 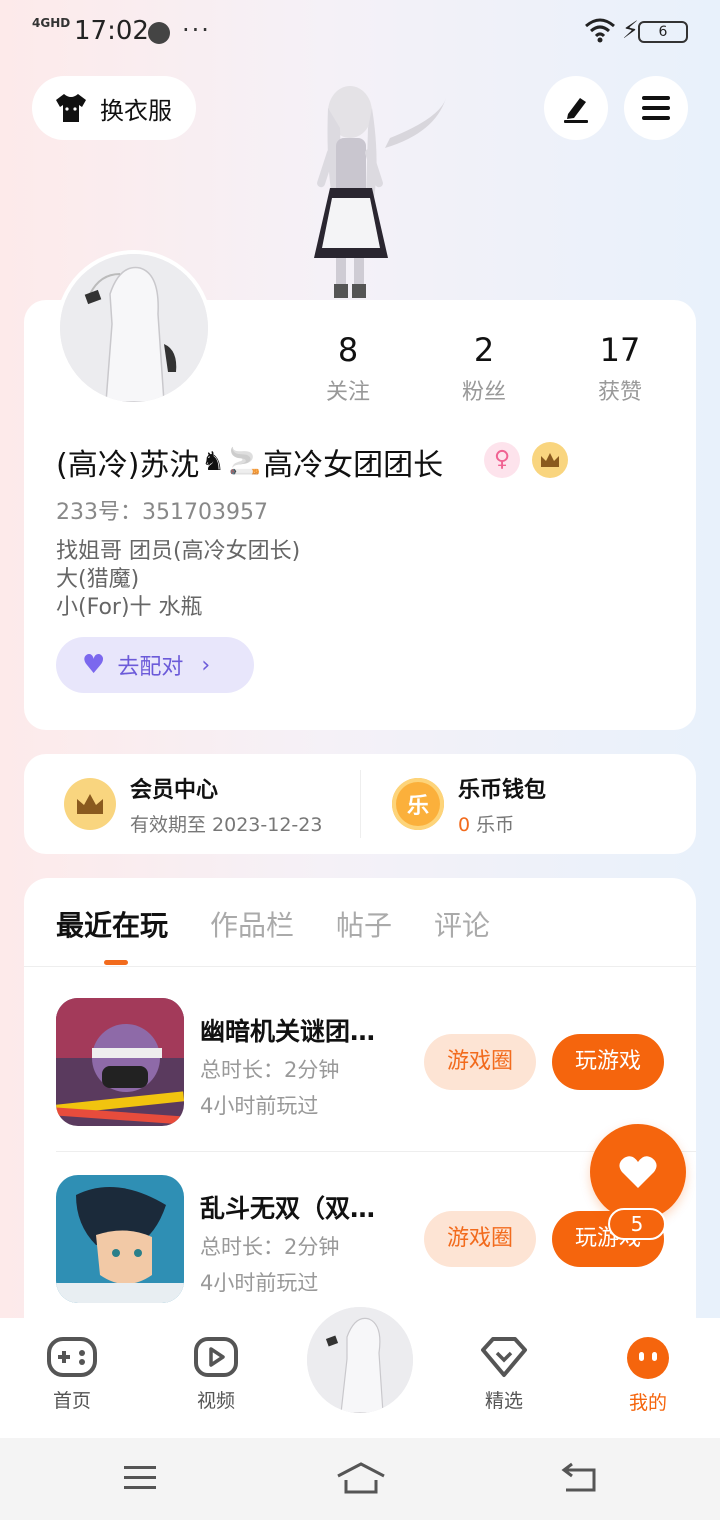 What do you see at coordinates (484, 350) in the screenshot?
I see `followers-count: 2` at bounding box center [484, 350].